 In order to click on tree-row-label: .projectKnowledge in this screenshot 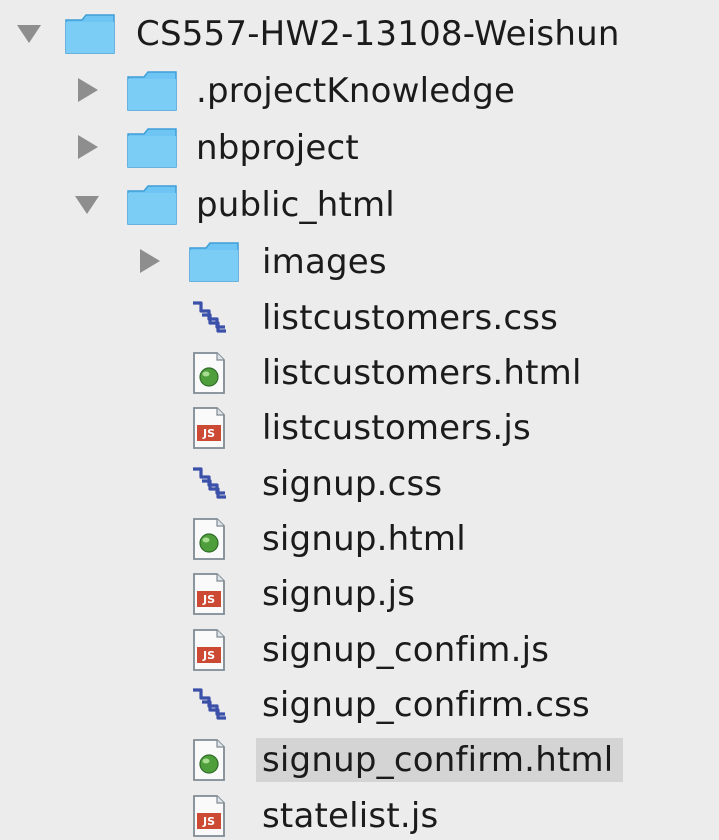, I will do `click(356, 91)`.